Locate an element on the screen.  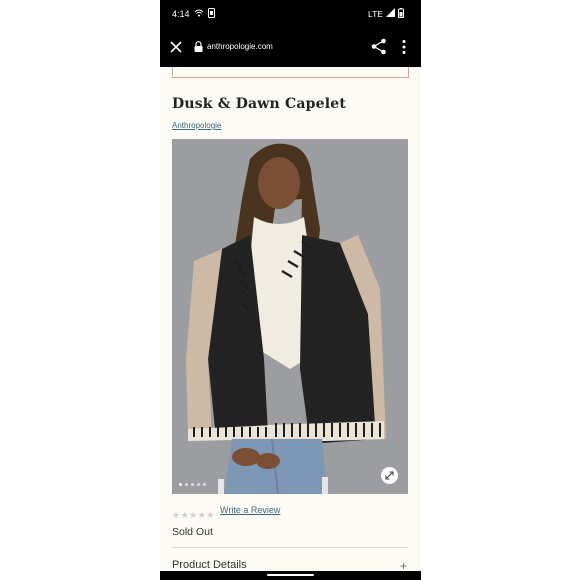
share-icon is located at coordinates (379, 46).